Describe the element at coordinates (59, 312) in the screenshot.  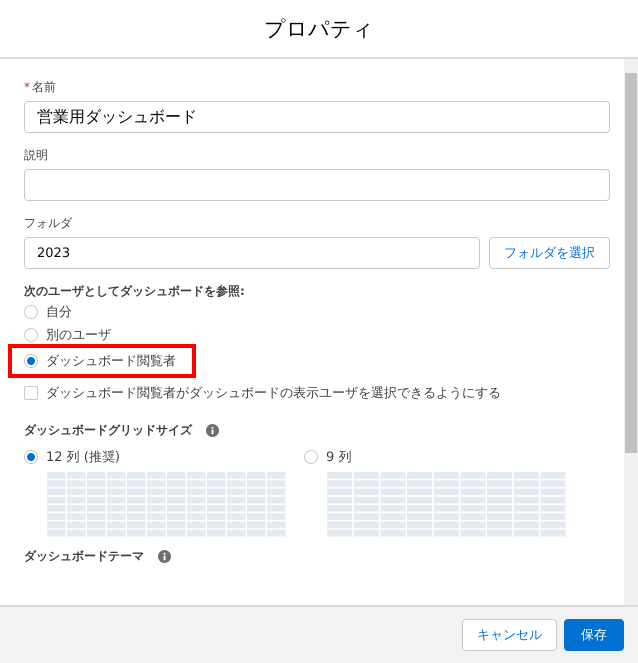
I see `option-label: 自分` at that location.